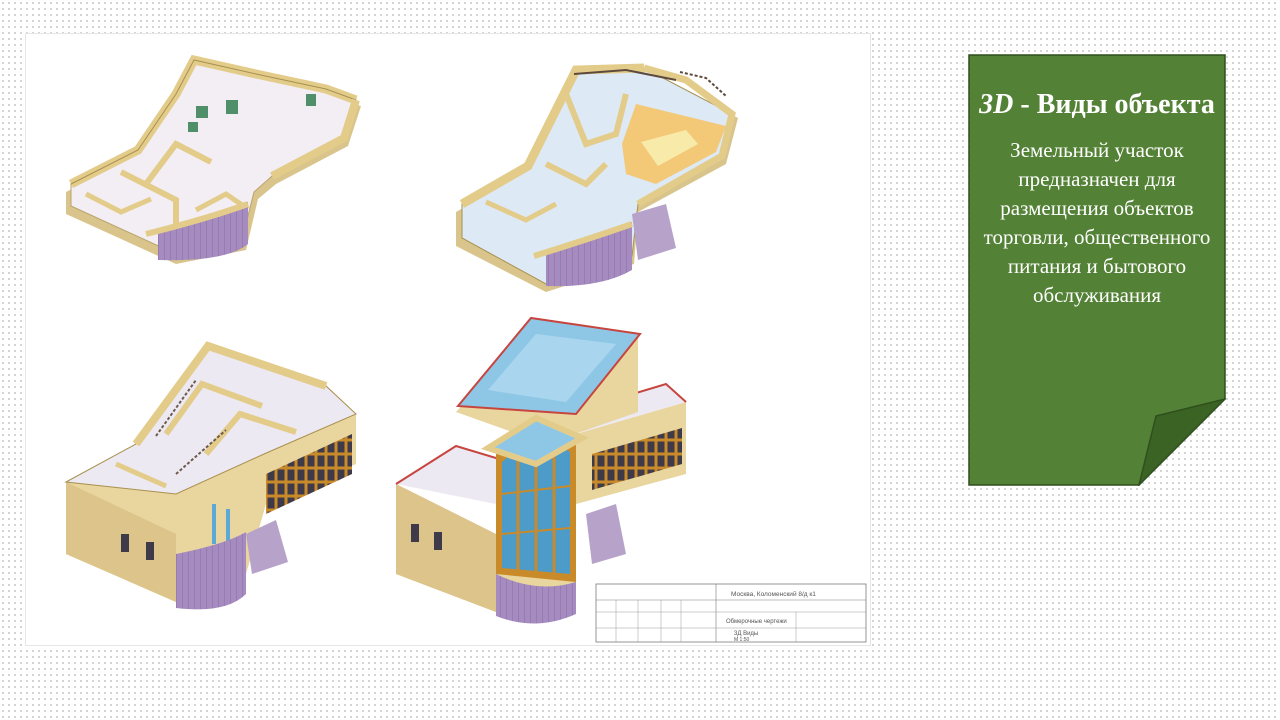  I want to click on view-full-building, so click(541, 470).